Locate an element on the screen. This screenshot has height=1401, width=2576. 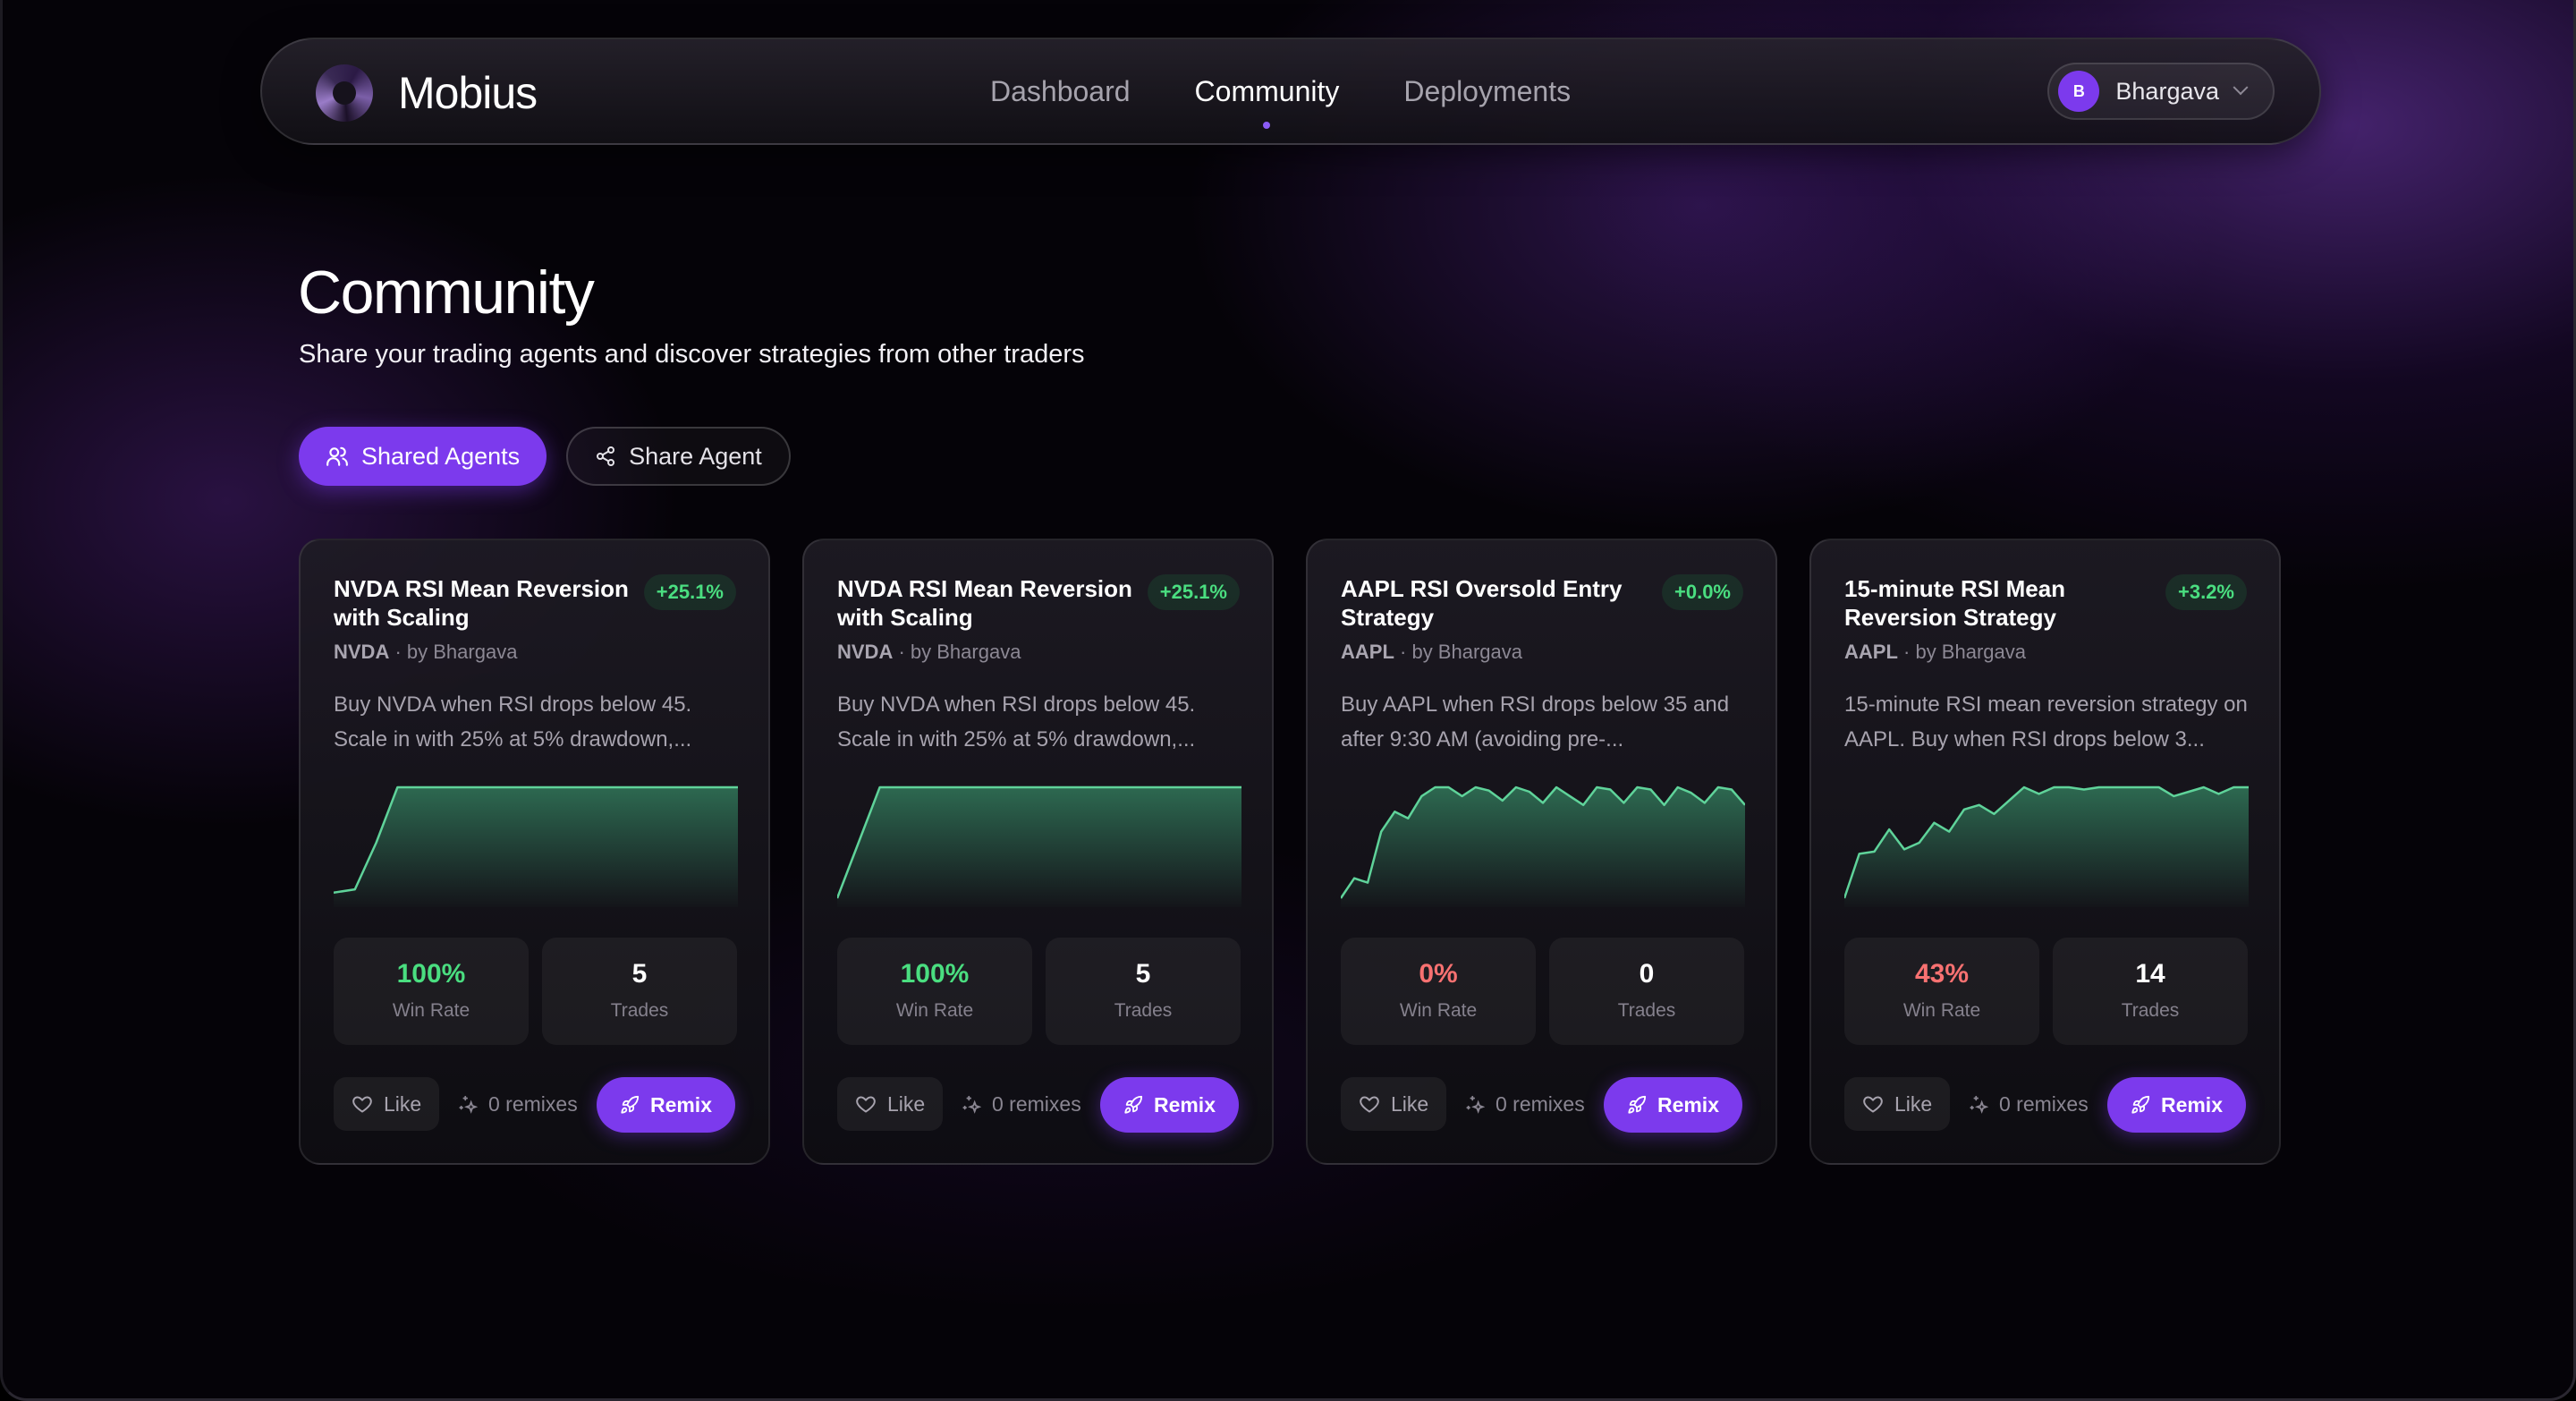
win-rate-value: 100% is located at coordinates (935, 974).